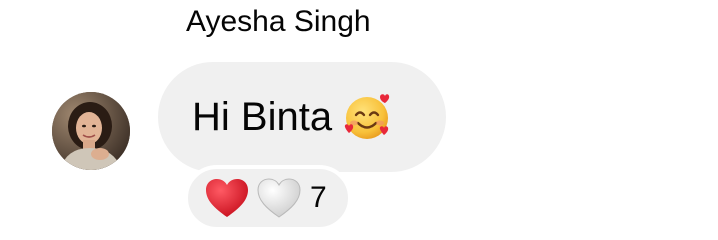 The width and height of the screenshot is (718, 240). I want to click on sender-name: Ayesha Singh, so click(278, 21).